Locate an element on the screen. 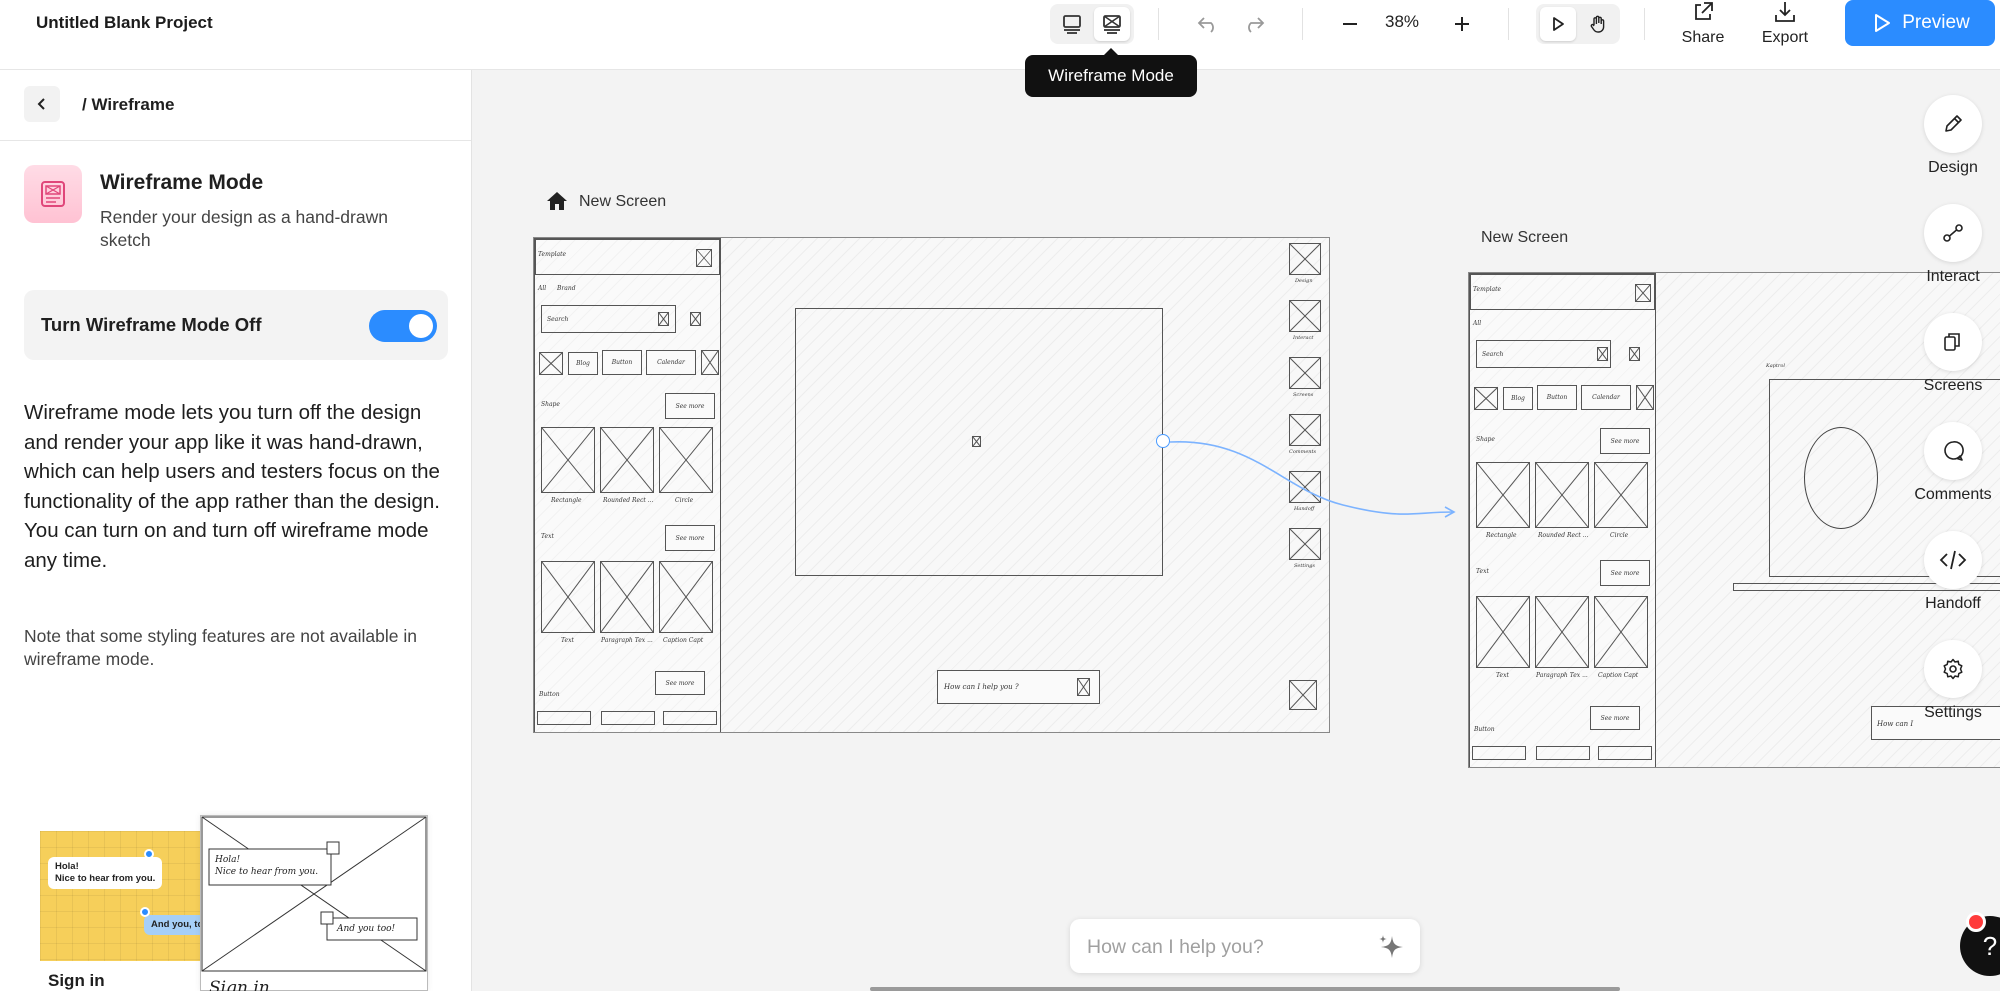 This screenshot has width=2000, height=991. bubble-line: Nice to hear from you. is located at coordinates (105, 878).